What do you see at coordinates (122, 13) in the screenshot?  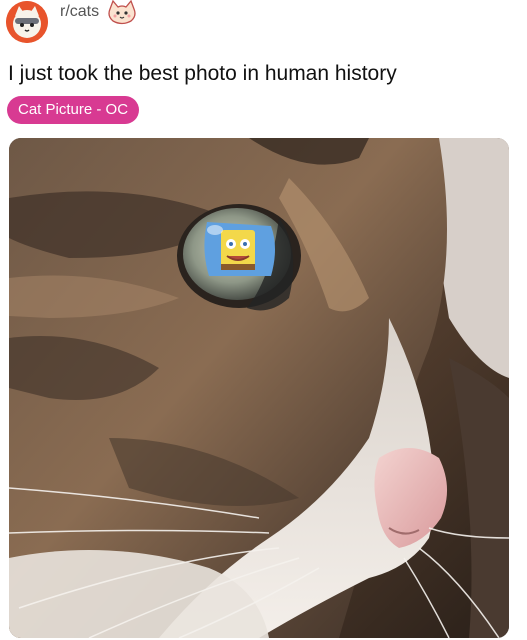 I see `cat-doodle-sticker-icon` at bounding box center [122, 13].